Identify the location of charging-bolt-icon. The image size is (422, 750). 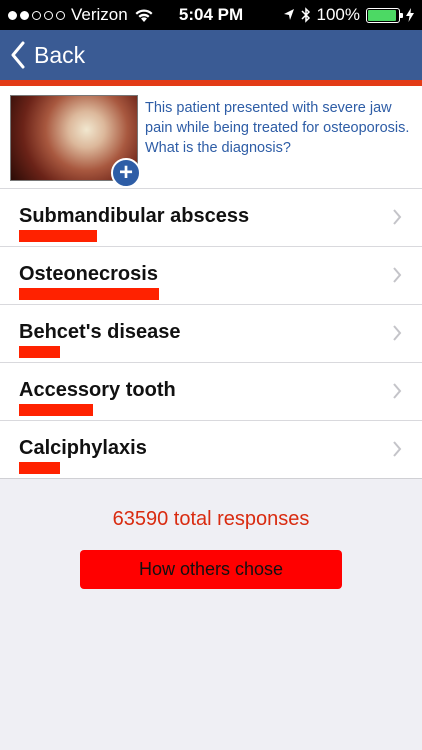
(410, 15).